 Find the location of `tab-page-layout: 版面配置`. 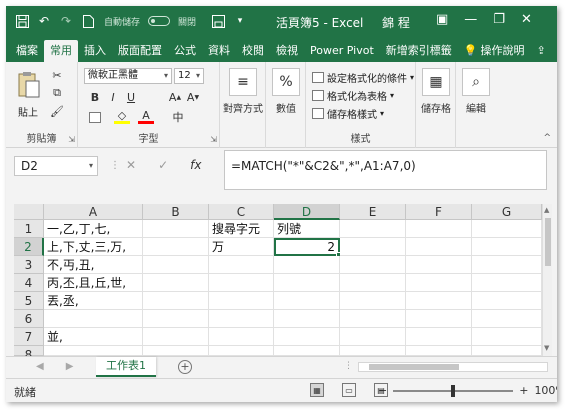

tab-page-layout: 版面配置 is located at coordinates (140, 51).